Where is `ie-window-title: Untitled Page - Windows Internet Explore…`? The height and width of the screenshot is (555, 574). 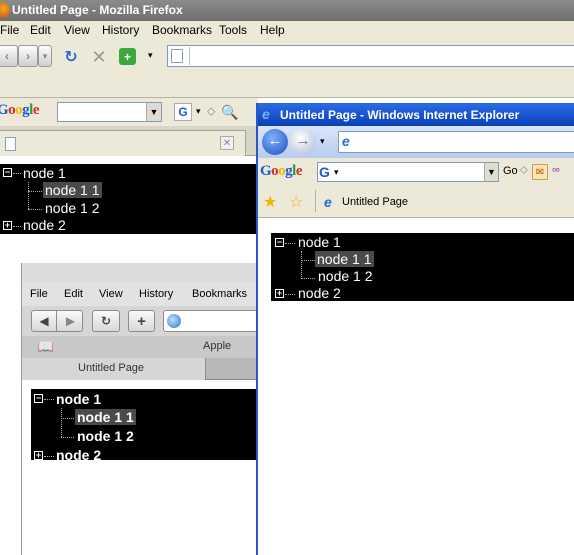 ie-window-title: Untitled Page - Windows Internet Explore… is located at coordinates (400, 115).